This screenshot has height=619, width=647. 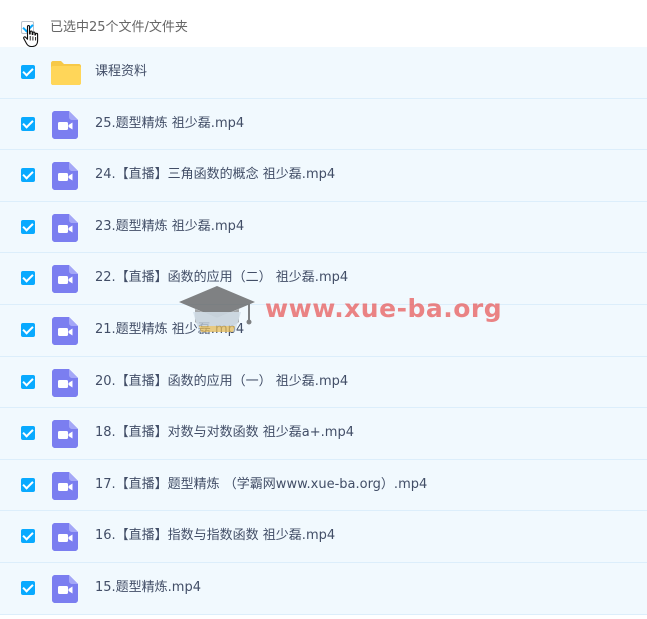 I want to click on list-item: 课程资料, so click(x=323, y=73).